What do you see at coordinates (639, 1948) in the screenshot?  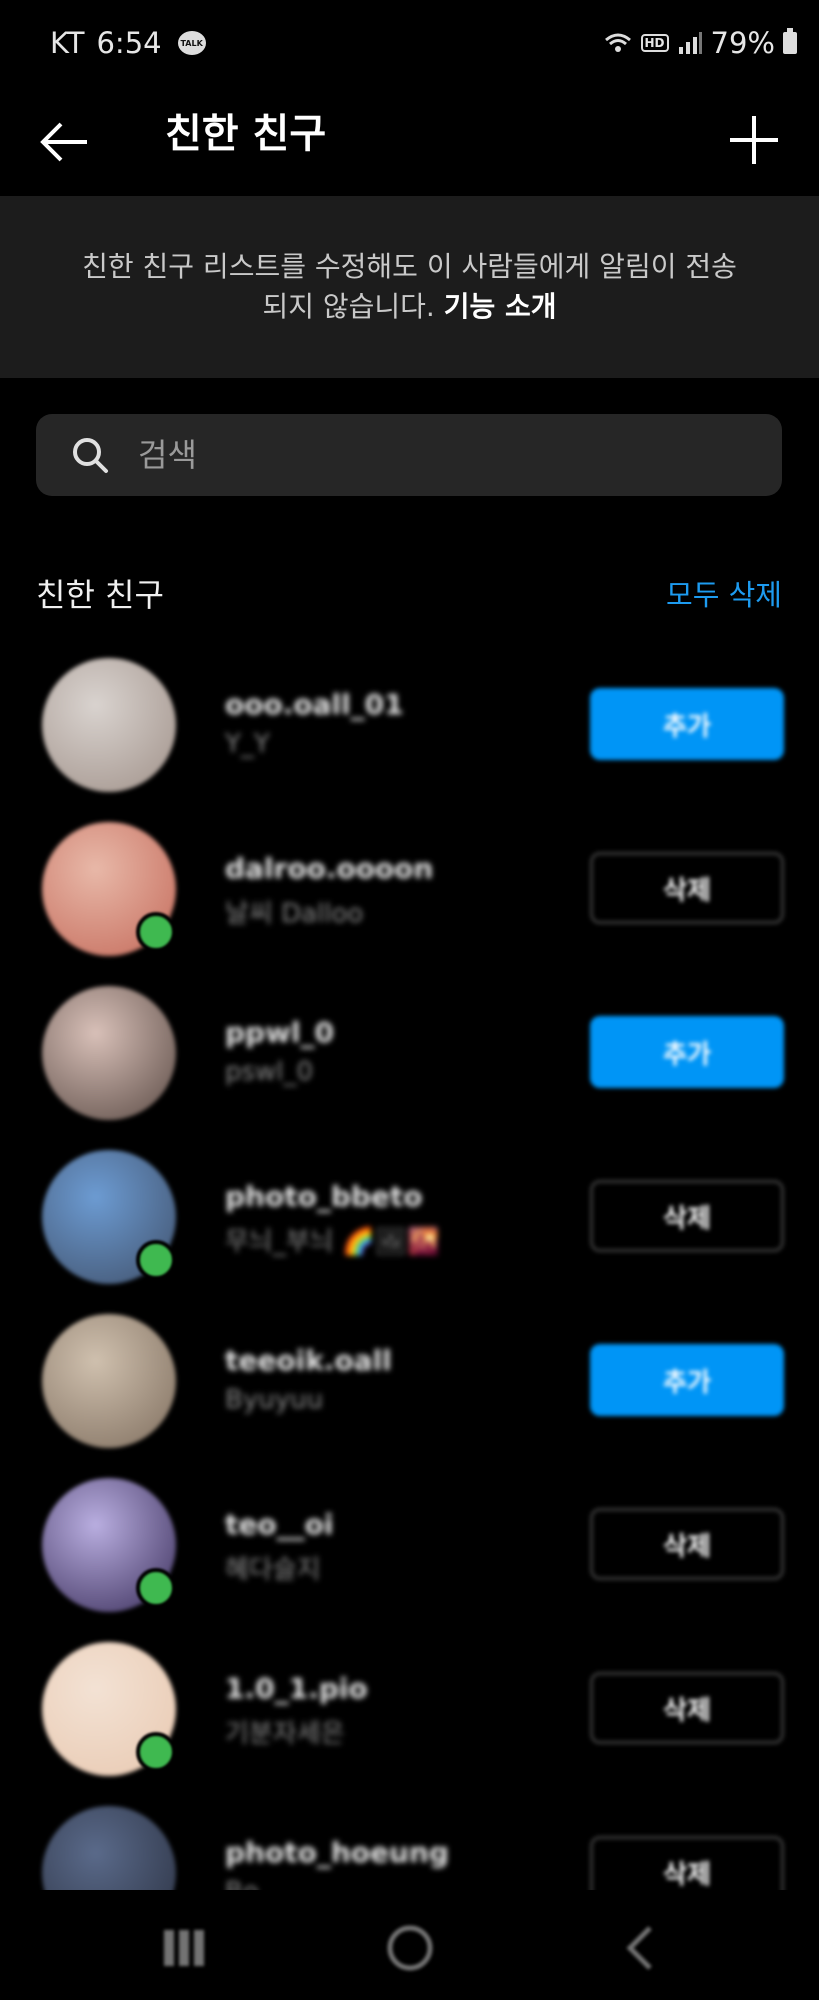 I see `chevron-left-icon` at bounding box center [639, 1948].